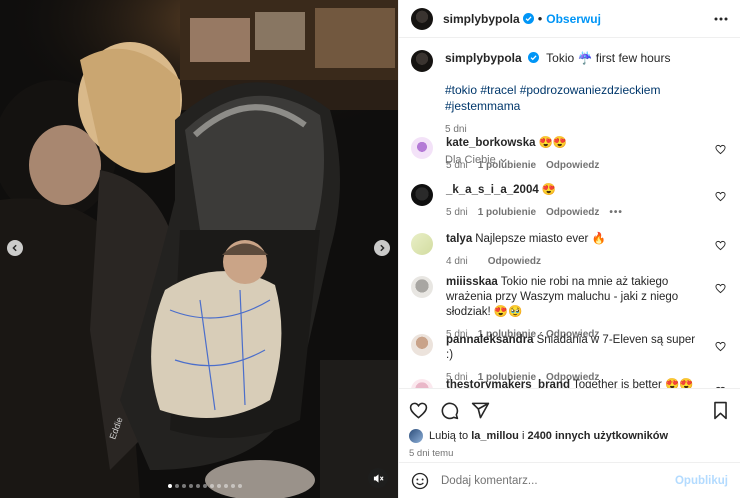  I want to click on next-slide-button, so click(382, 248).